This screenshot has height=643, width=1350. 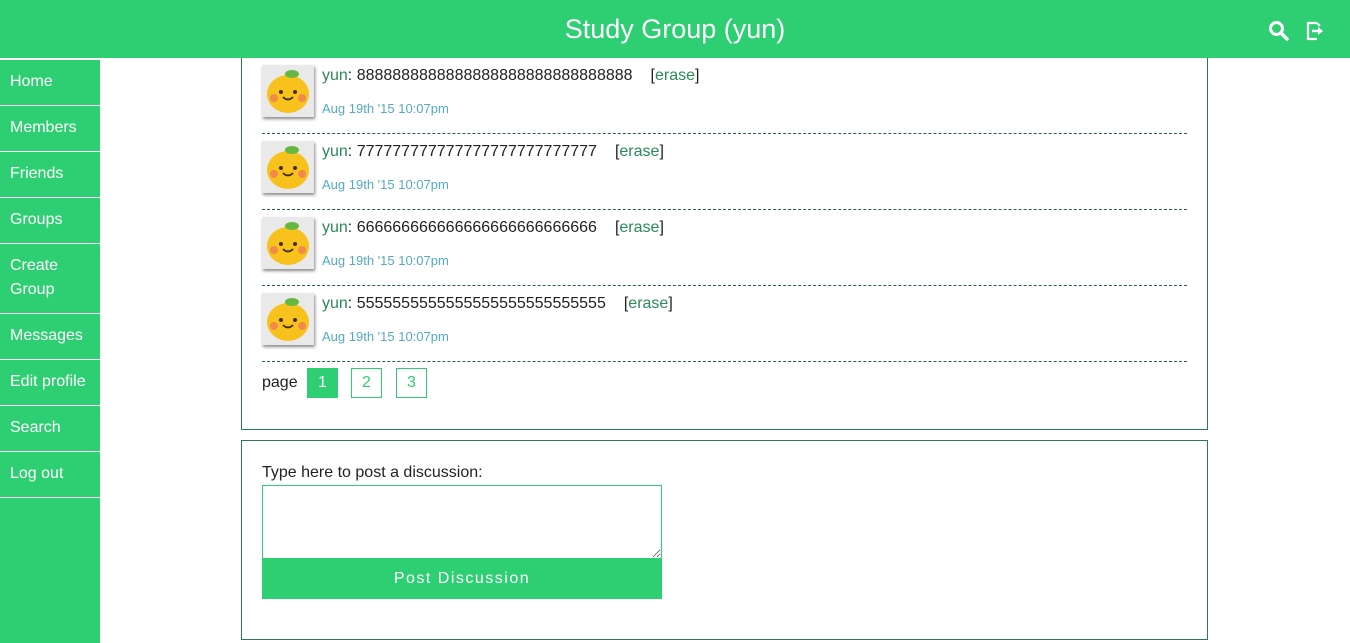 What do you see at coordinates (50, 475) in the screenshot?
I see `sidebar-item-log-out: Log out` at bounding box center [50, 475].